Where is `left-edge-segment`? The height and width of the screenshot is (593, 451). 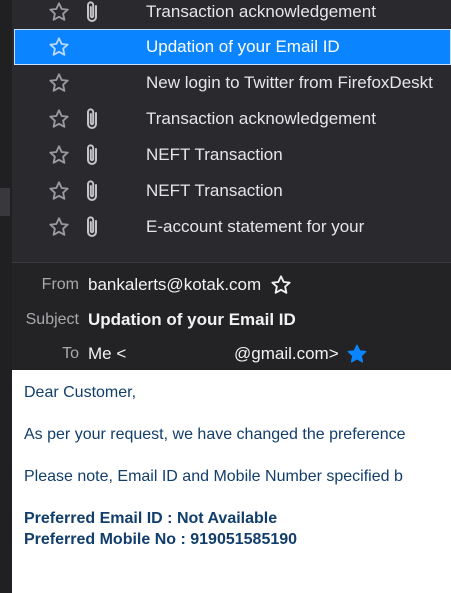
left-edge-segment is located at coordinates (5, 202).